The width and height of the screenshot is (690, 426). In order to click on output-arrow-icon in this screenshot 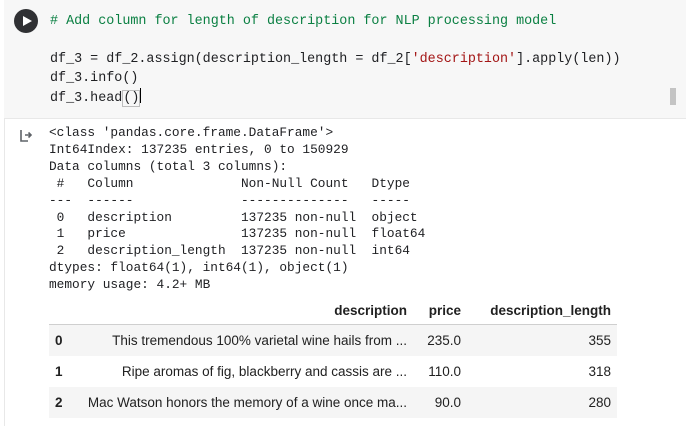, I will do `click(26, 136)`.